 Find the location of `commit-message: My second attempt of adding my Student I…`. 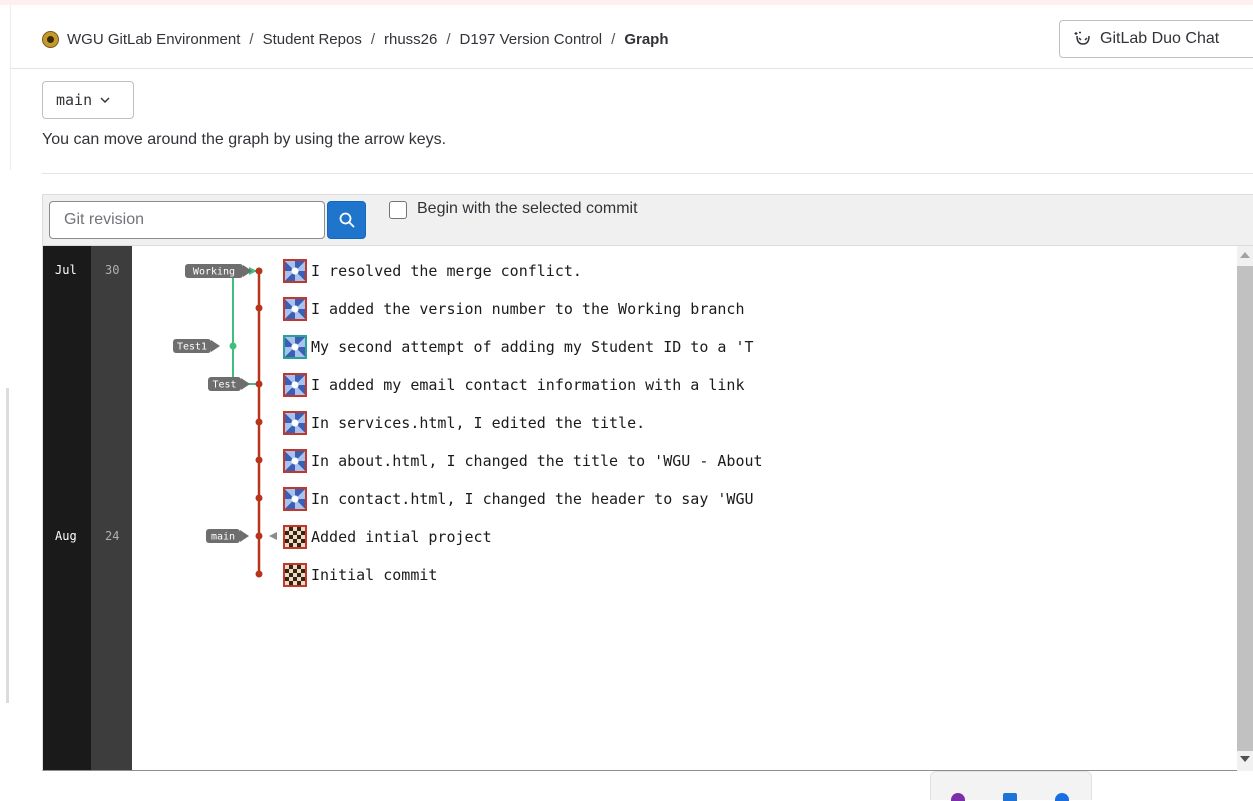

commit-message: My second attempt of adding my Student I… is located at coordinates (532, 347).